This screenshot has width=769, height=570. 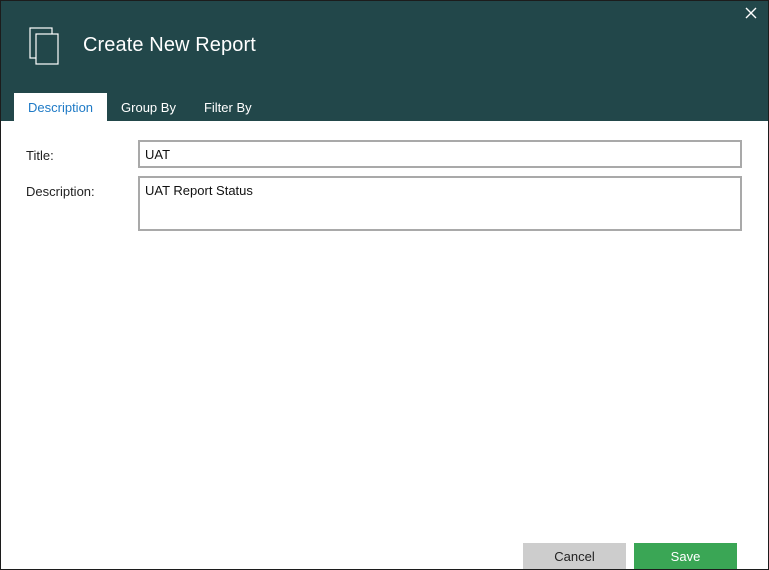 What do you see at coordinates (148, 107) in the screenshot?
I see `tab-group-by: Group By` at bounding box center [148, 107].